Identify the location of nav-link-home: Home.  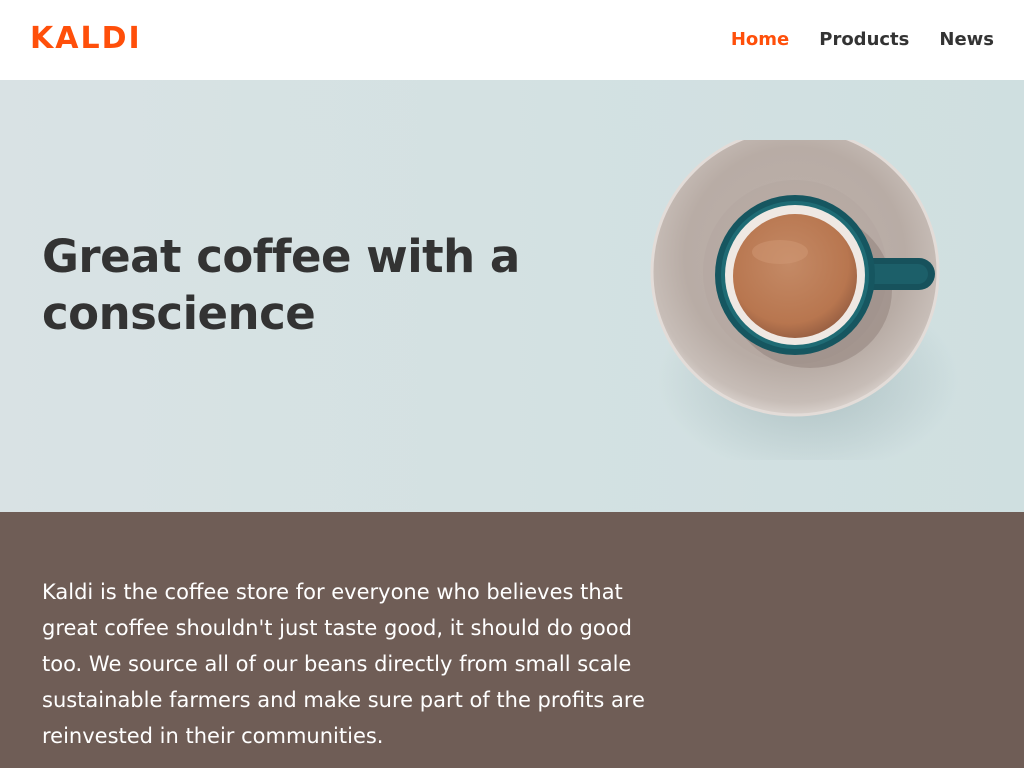
(760, 40).